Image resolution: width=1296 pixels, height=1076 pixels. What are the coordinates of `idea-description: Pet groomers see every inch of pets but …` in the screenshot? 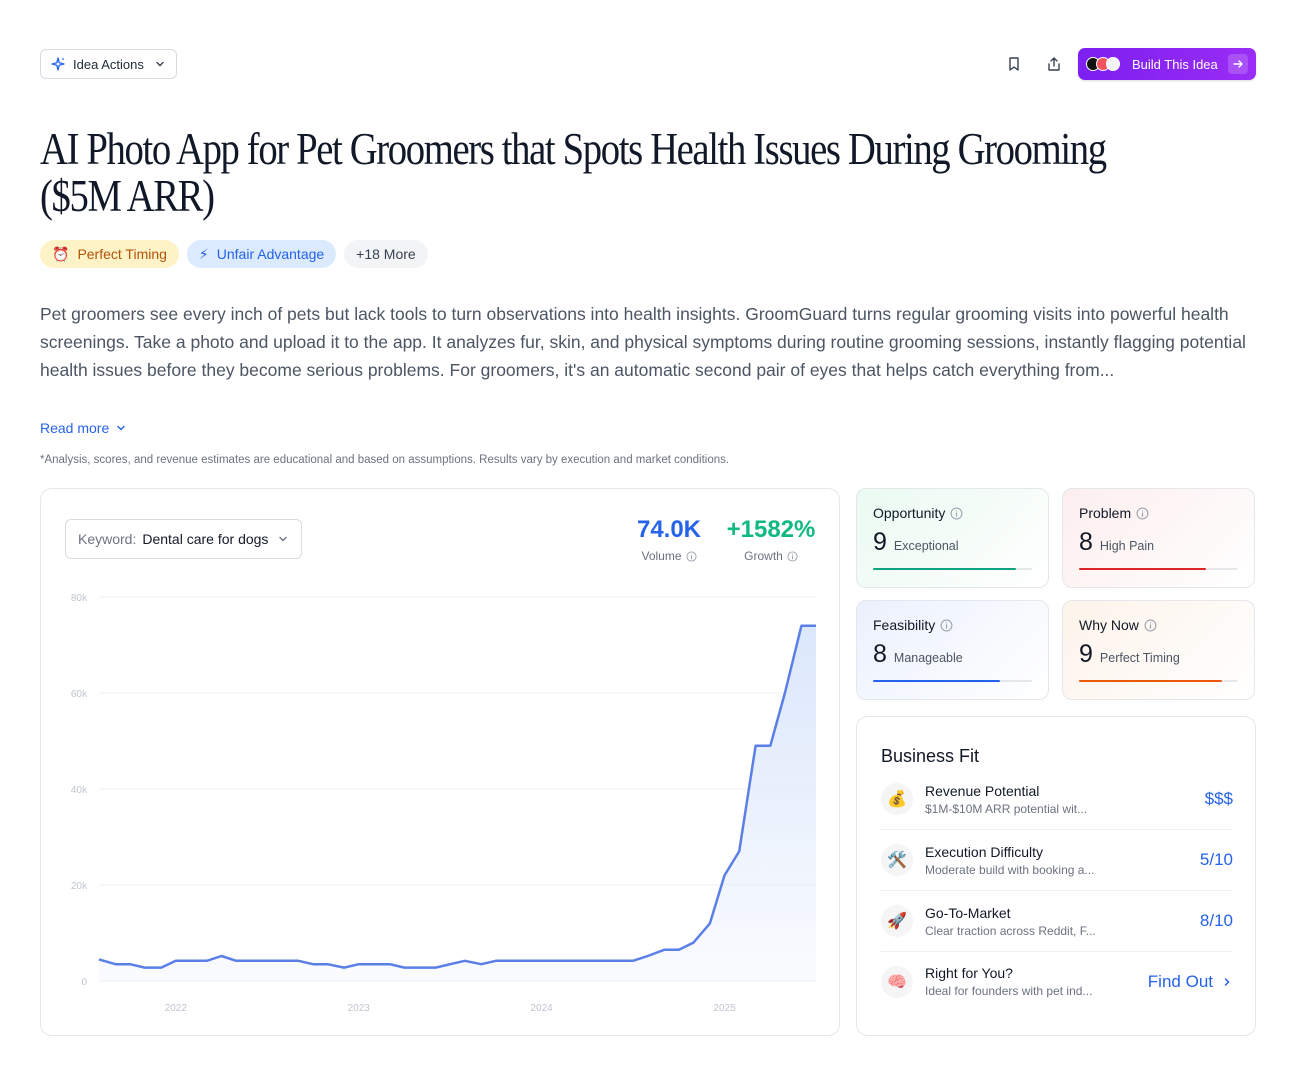 It's located at (643, 342).